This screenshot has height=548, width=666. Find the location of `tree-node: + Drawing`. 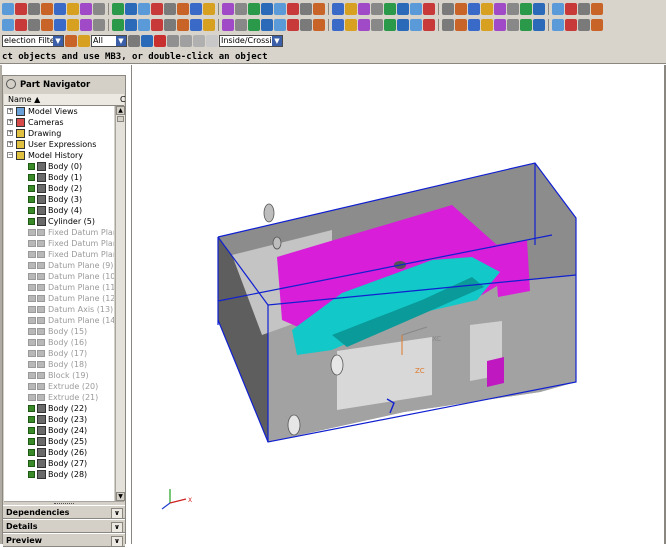

tree-node: + Drawing is located at coordinates (59, 133).